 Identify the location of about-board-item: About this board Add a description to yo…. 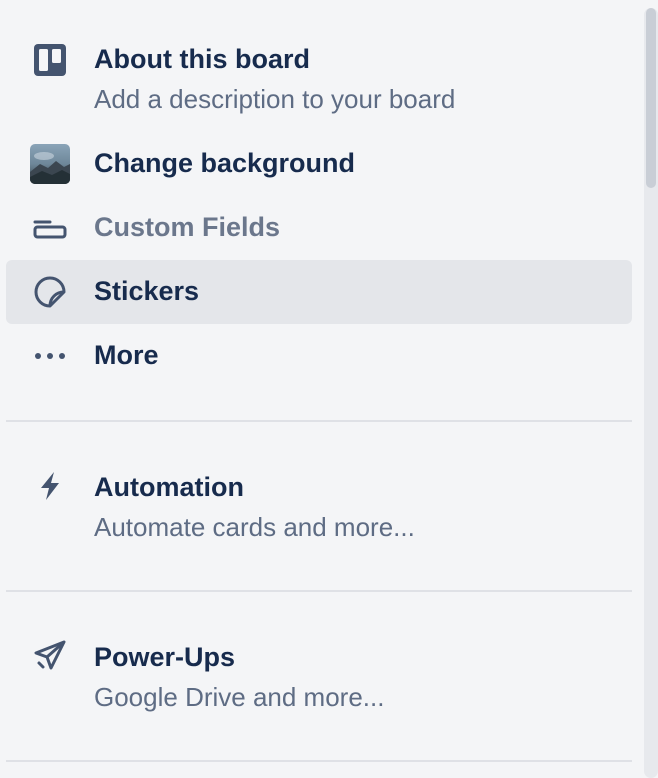
(319, 81).